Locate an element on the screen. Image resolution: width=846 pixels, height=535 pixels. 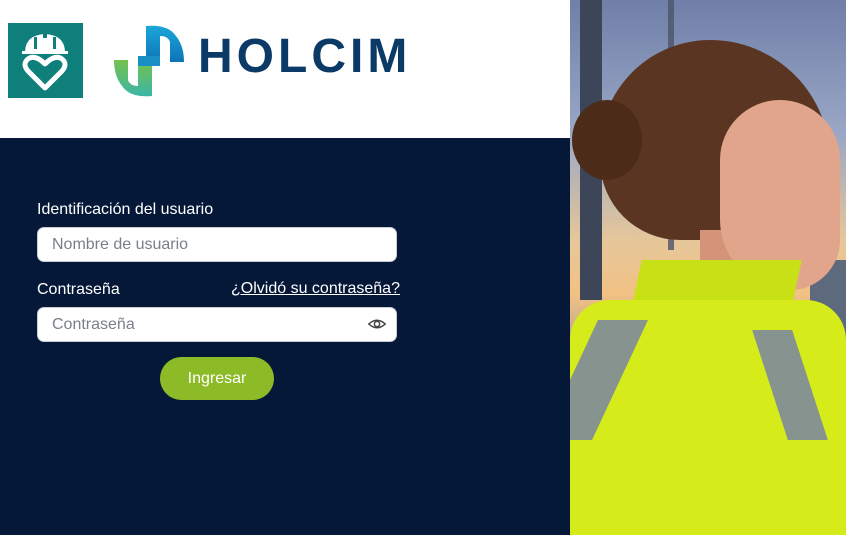
holcim-h-logo-icon is located at coordinates (149, 61).